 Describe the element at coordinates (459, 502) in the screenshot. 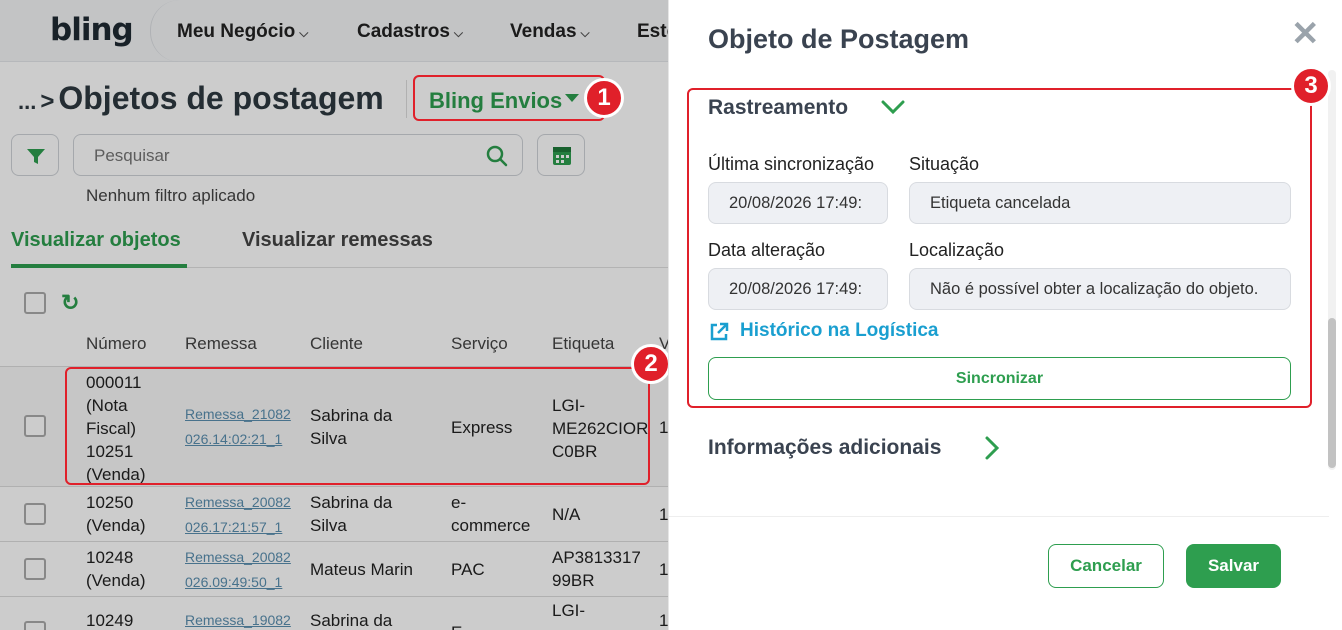

I see `cell-line: e-` at that location.